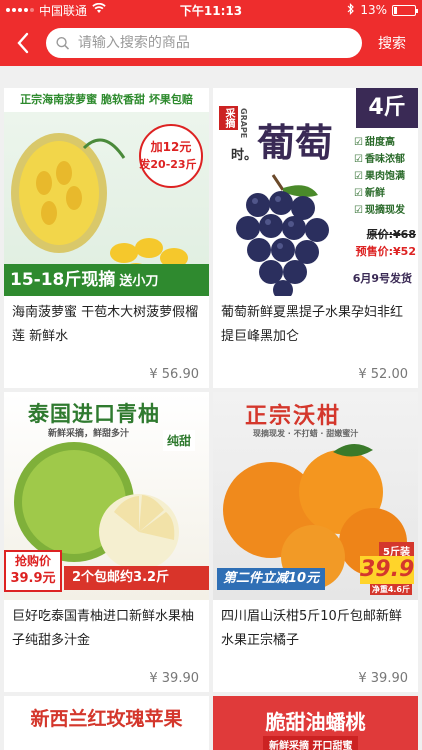 This screenshot has width=422, height=750. I want to click on banner-peach: 脆甜油蟠桃, so click(315, 722).